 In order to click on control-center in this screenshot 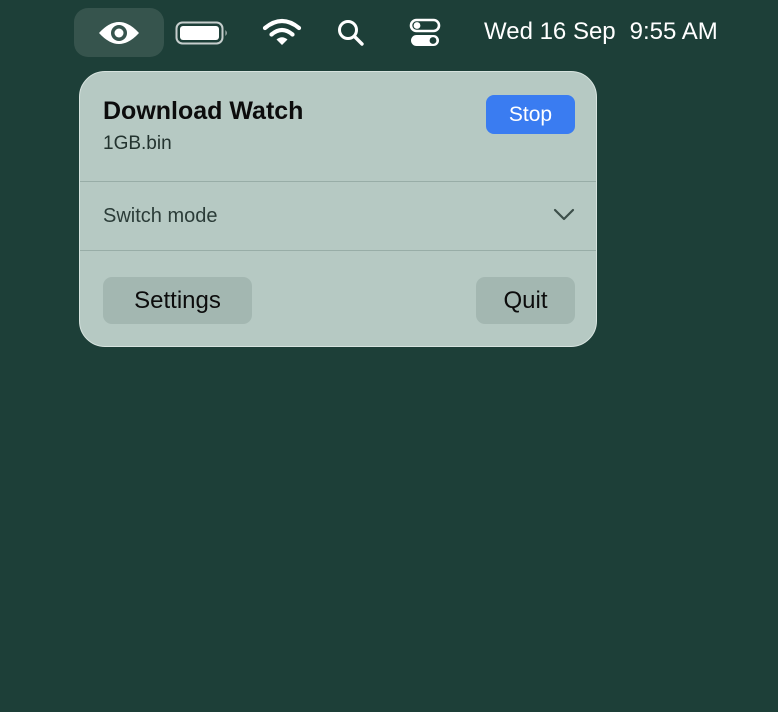, I will do `click(425, 33)`.